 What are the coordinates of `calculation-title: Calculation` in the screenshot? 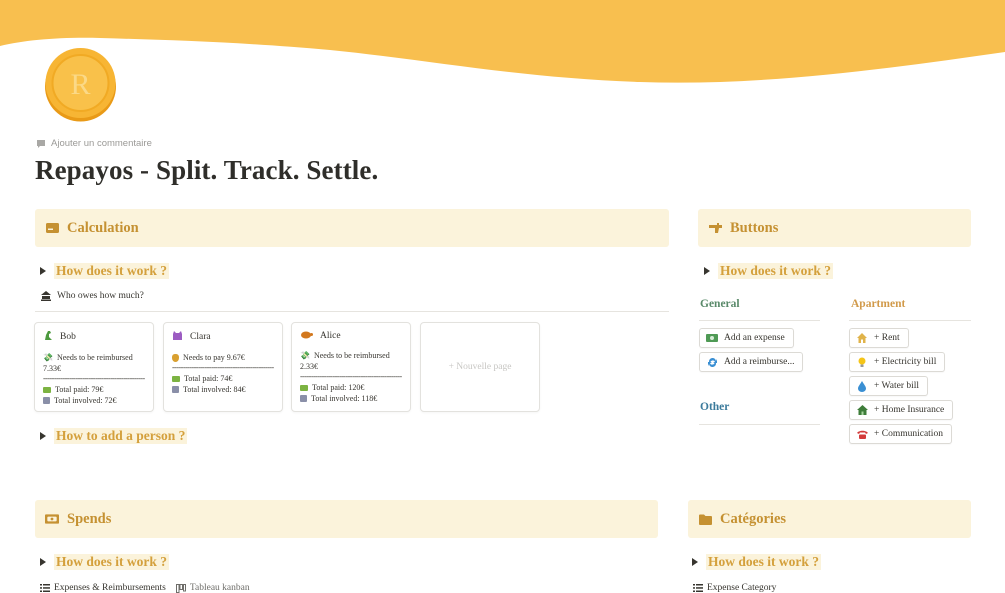 It's located at (103, 227).